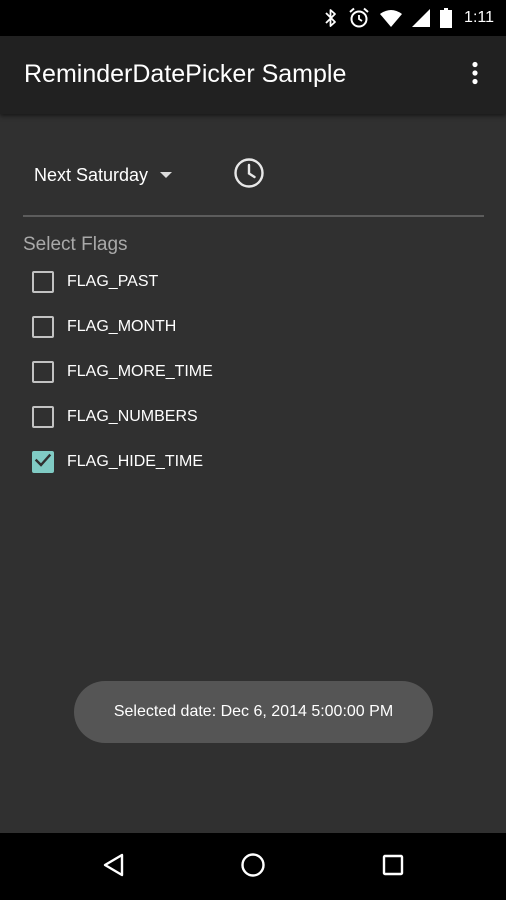  I want to click on battery-icon, so click(446, 18).